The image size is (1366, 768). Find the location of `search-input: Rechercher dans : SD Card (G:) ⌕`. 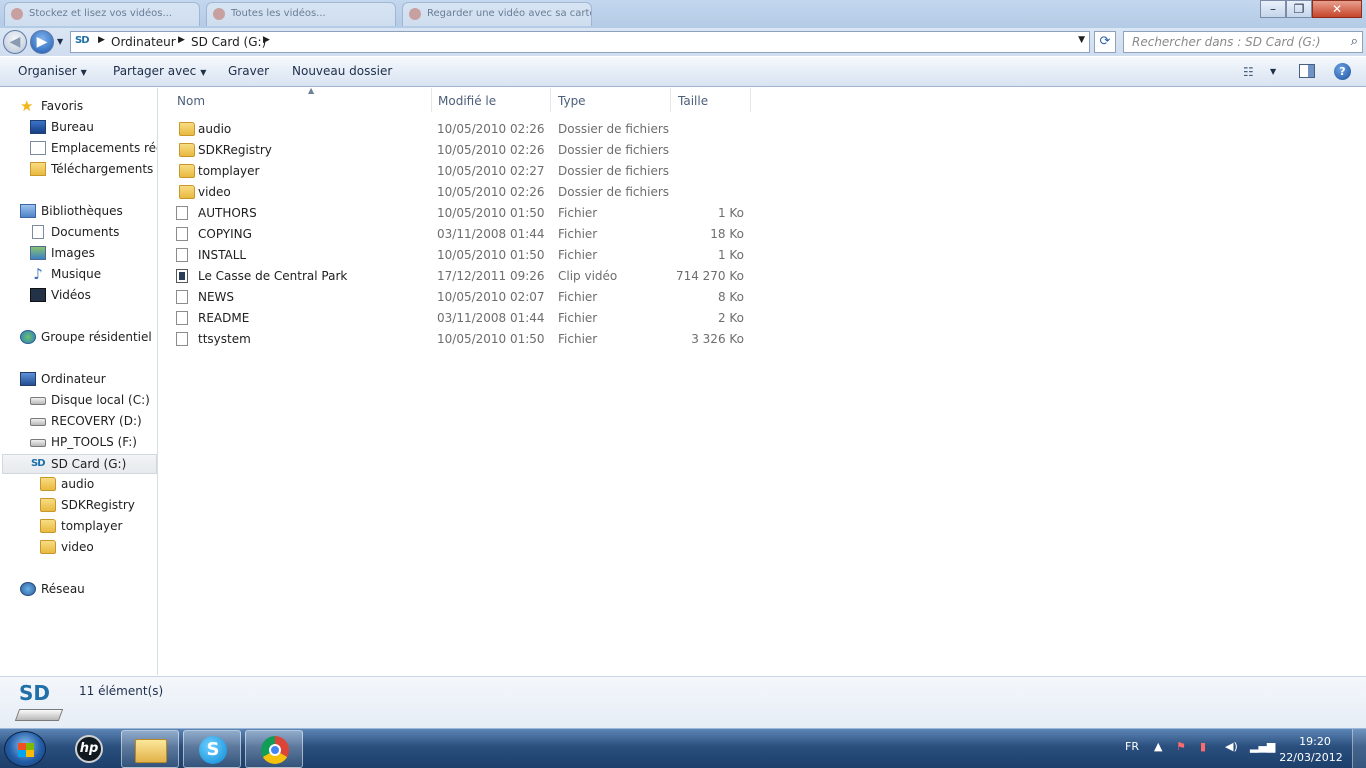

search-input: Rechercher dans : SD Card (G:) ⌕ is located at coordinates (1243, 42).